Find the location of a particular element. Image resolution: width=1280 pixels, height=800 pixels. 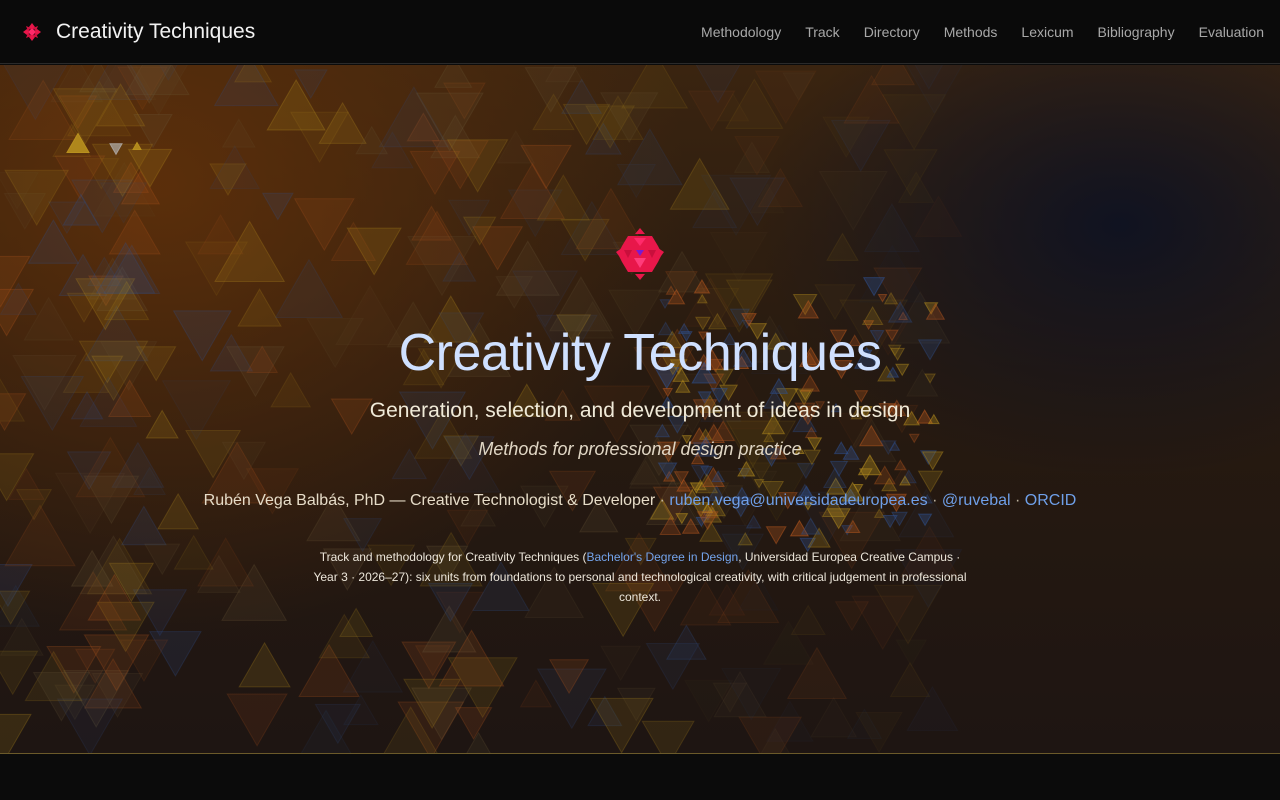

nav-evaluation: Evaluation is located at coordinates (1231, 32).